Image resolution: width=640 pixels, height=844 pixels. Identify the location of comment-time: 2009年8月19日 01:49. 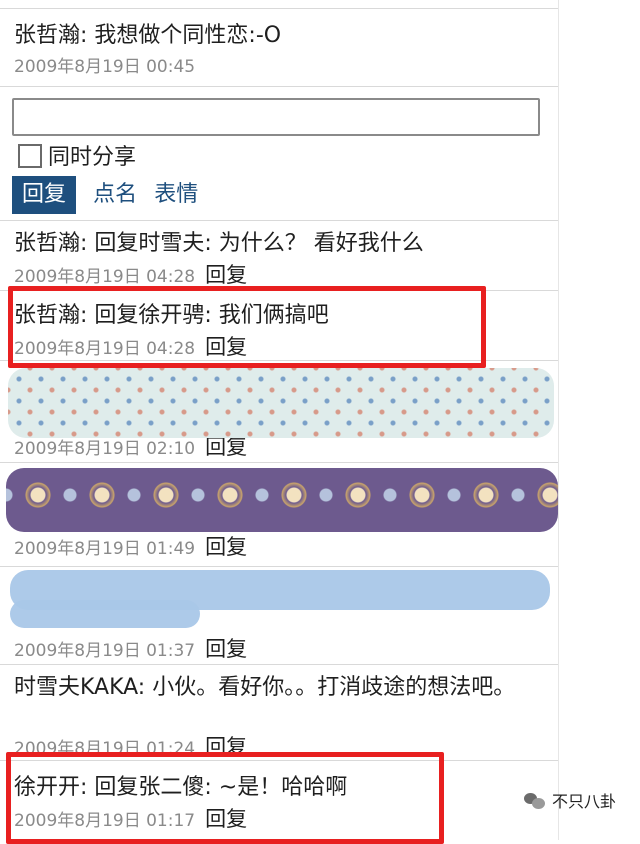
(105, 549).